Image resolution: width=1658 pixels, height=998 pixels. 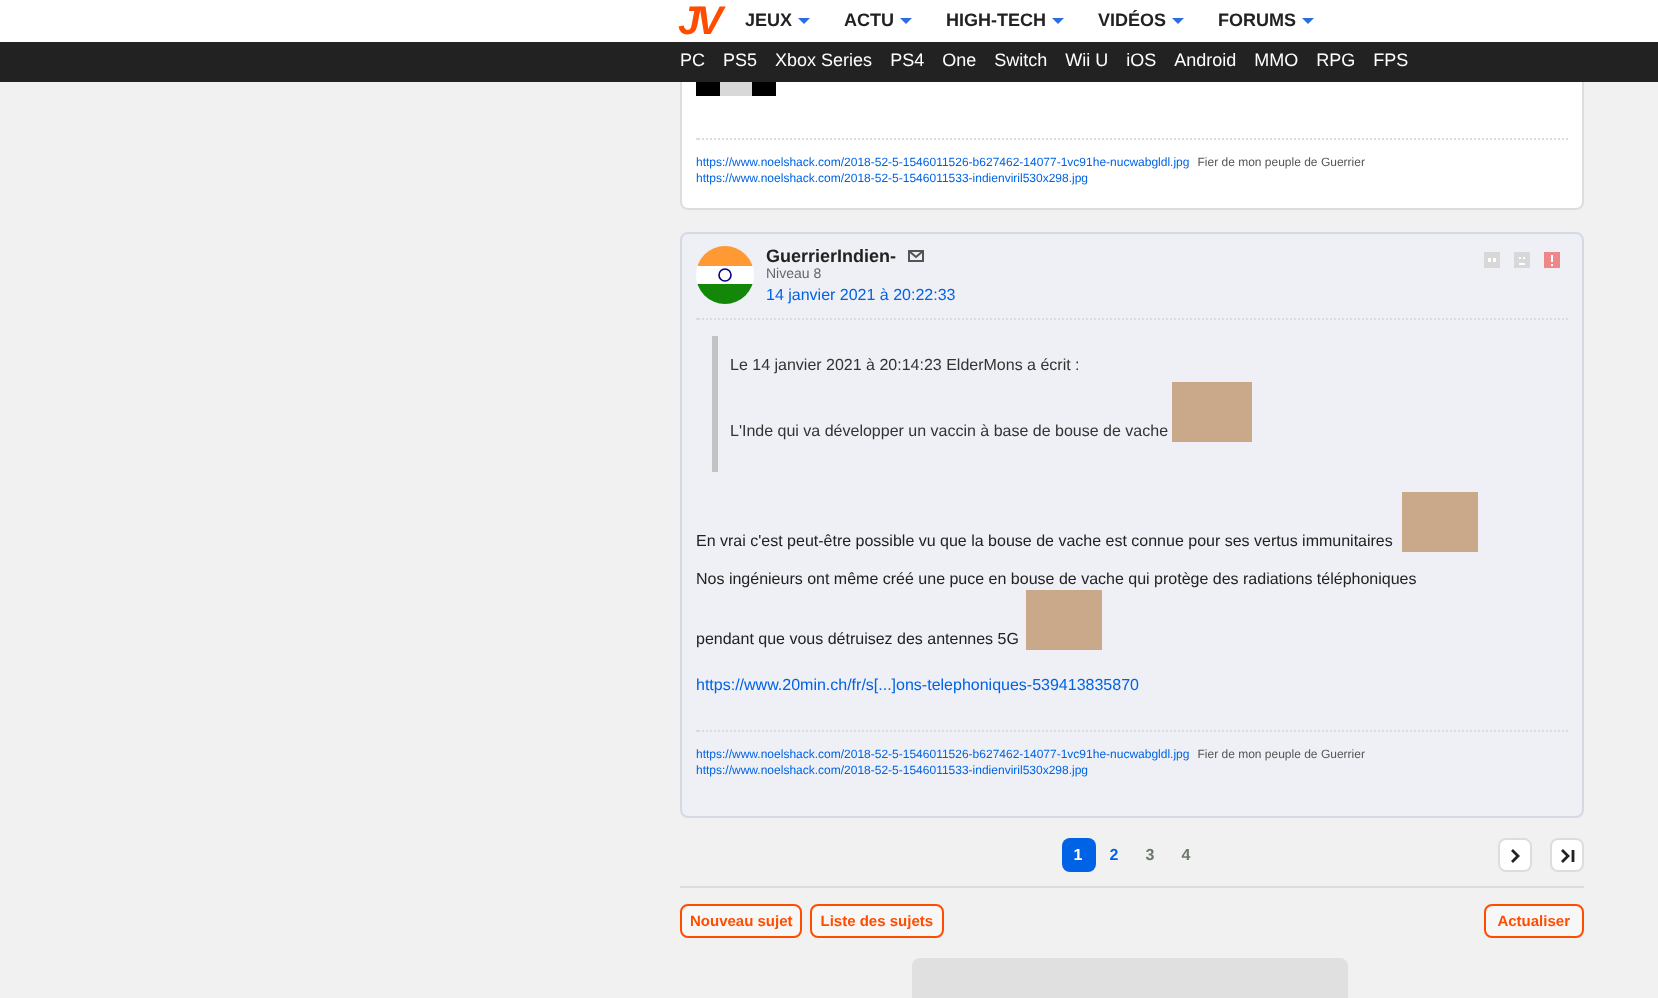 What do you see at coordinates (1205, 62) in the screenshot?
I see `platform-link: Android` at bounding box center [1205, 62].